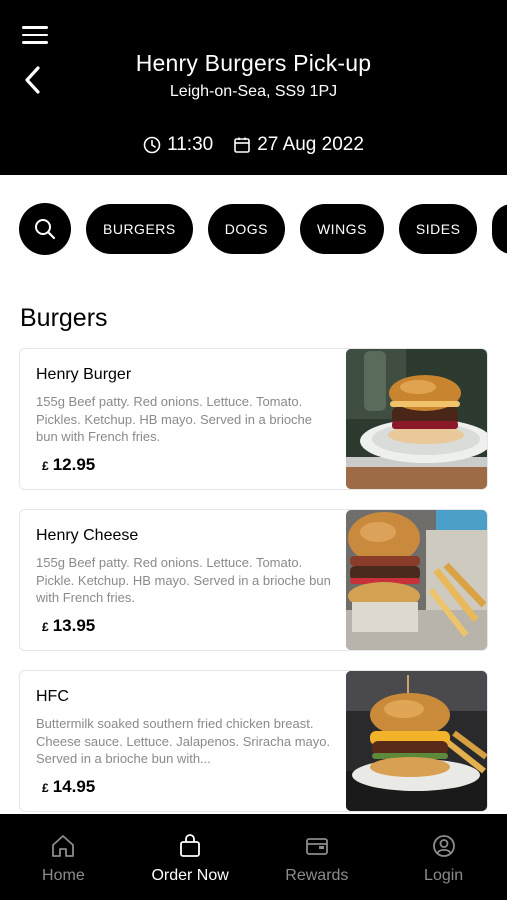 Image resolution: width=507 pixels, height=900 pixels. I want to click on pickup-time-text: 11:30, so click(190, 144).